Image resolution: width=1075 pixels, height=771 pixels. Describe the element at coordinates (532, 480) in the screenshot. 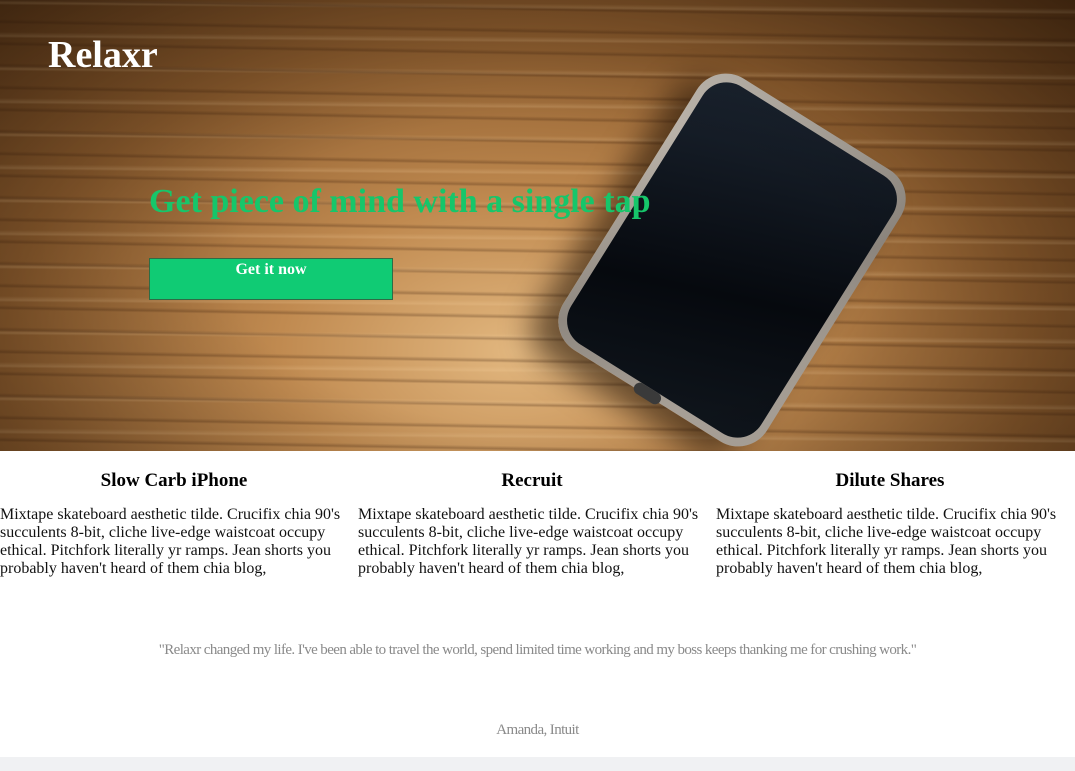

I see `feature-title: Recruit` at that location.